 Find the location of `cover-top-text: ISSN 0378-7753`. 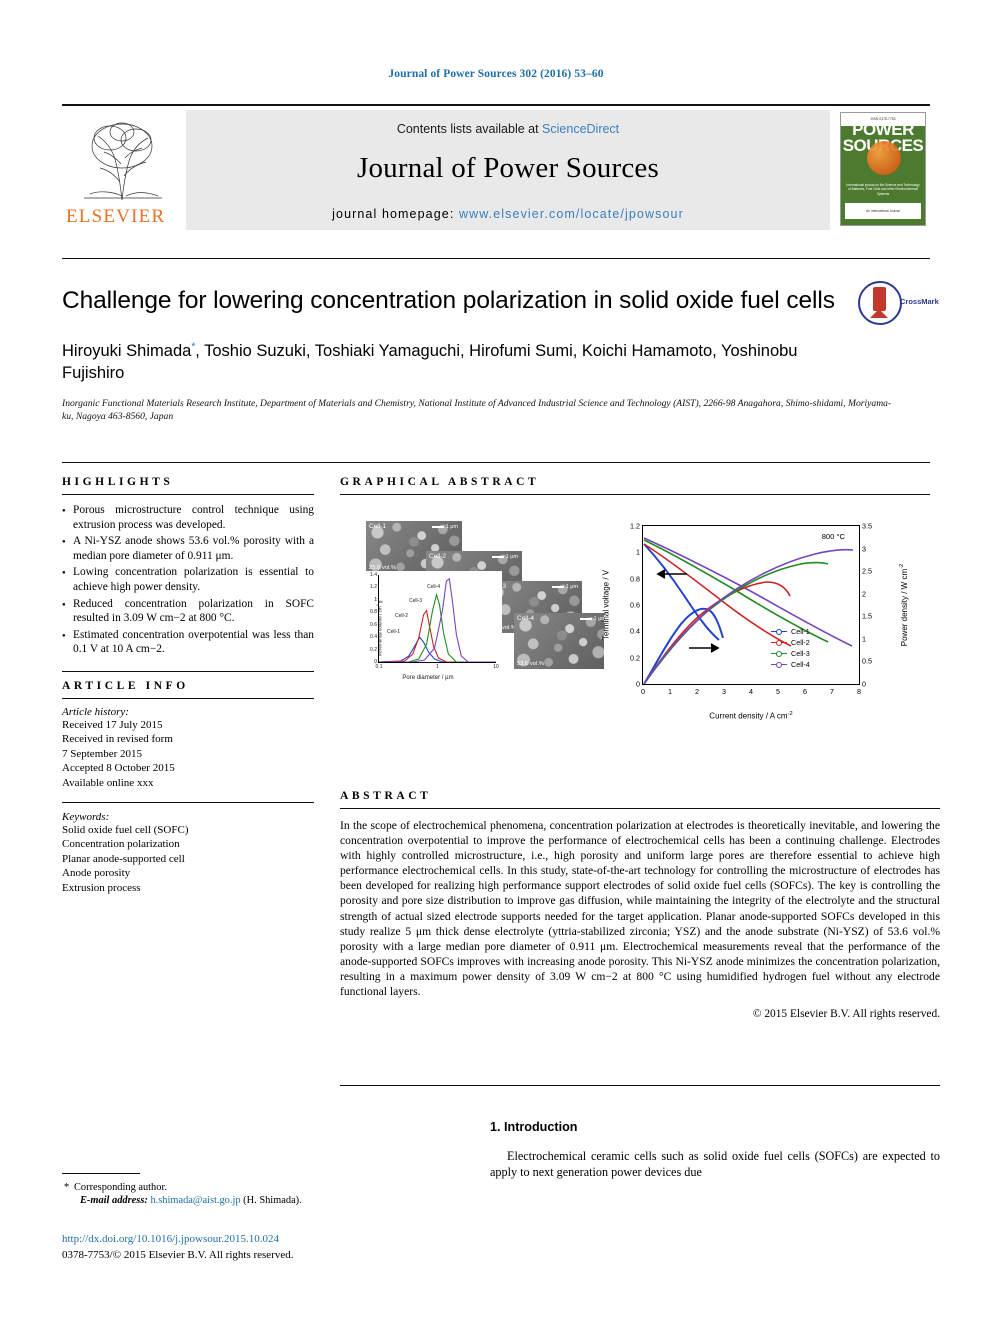

cover-top-text: ISSN 0378-7753 is located at coordinates (883, 119).